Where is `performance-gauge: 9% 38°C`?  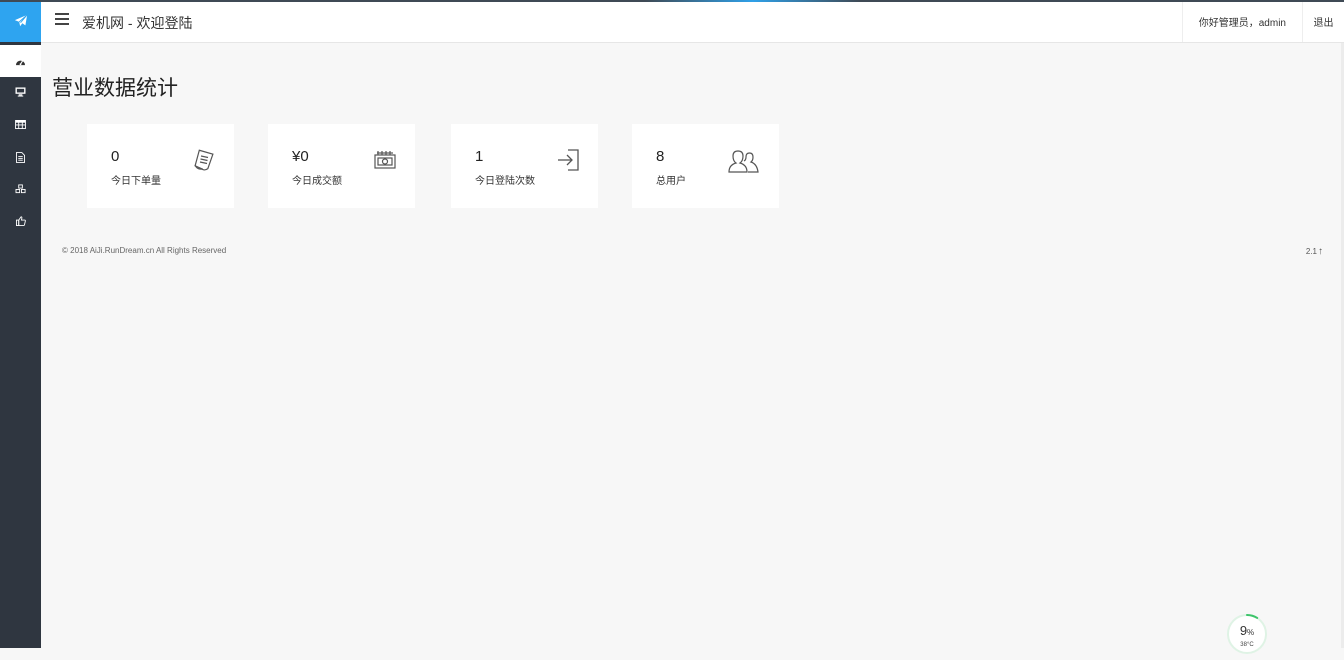
performance-gauge: 9% 38°C is located at coordinates (1247, 634).